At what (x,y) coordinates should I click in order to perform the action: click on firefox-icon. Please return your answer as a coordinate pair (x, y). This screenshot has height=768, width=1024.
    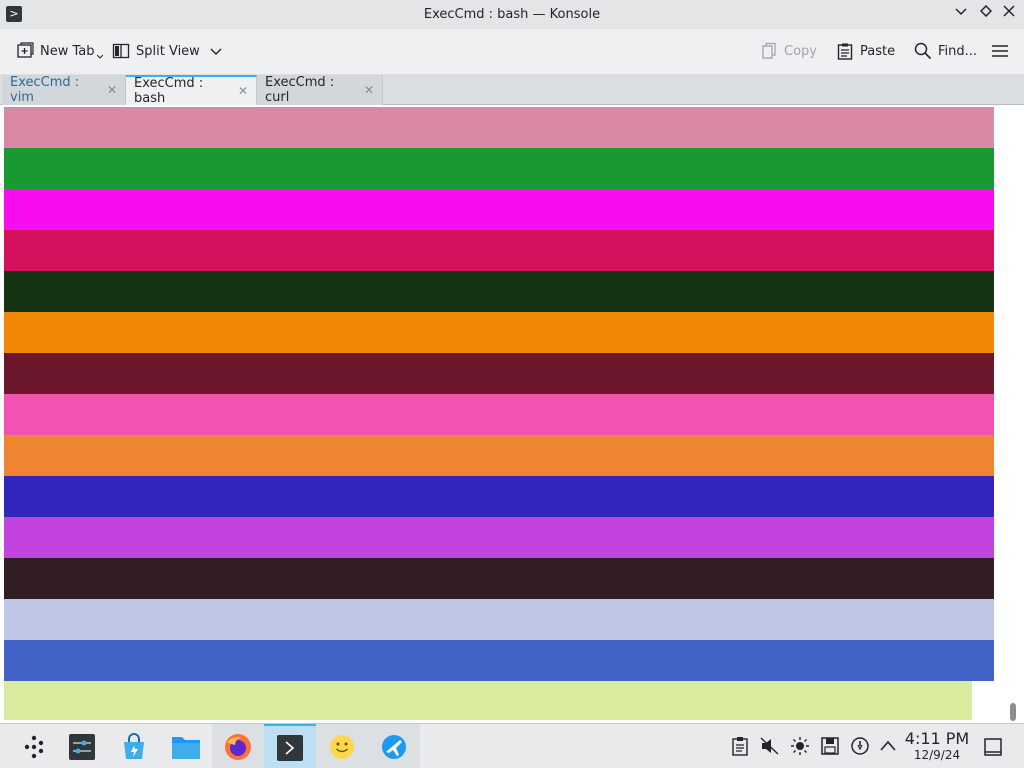
    Looking at the image, I should click on (238, 746).